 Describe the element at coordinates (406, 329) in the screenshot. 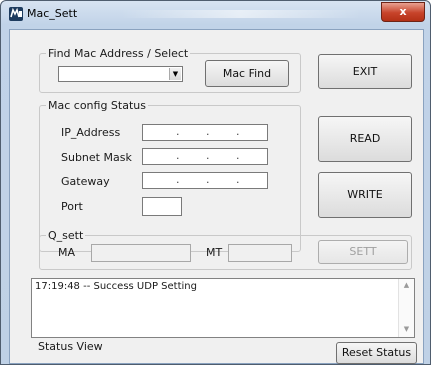

I see `scroll-down-icon: ▼` at that location.